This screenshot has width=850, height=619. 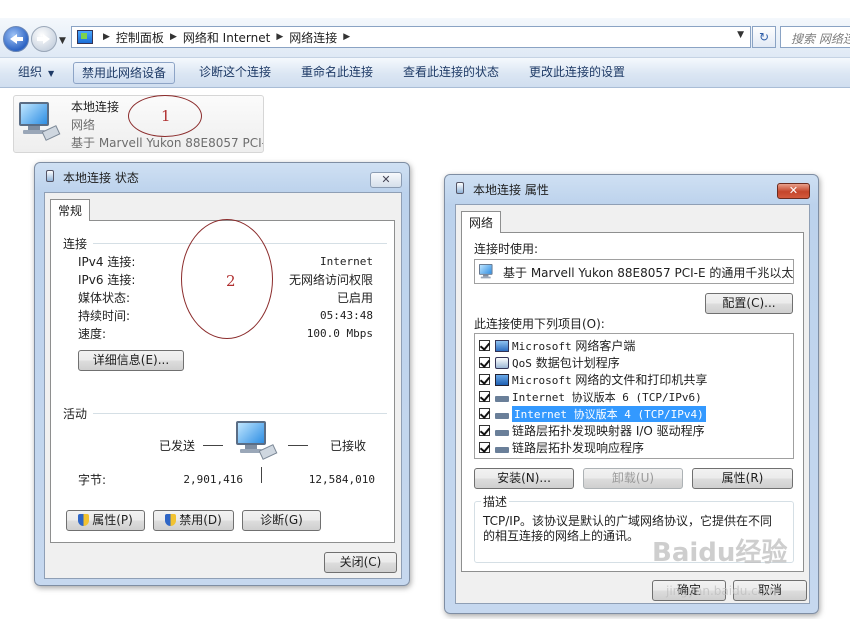 What do you see at coordinates (460, 188) in the screenshot?
I see `connection-properties-icon` at bounding box center [460, 188].